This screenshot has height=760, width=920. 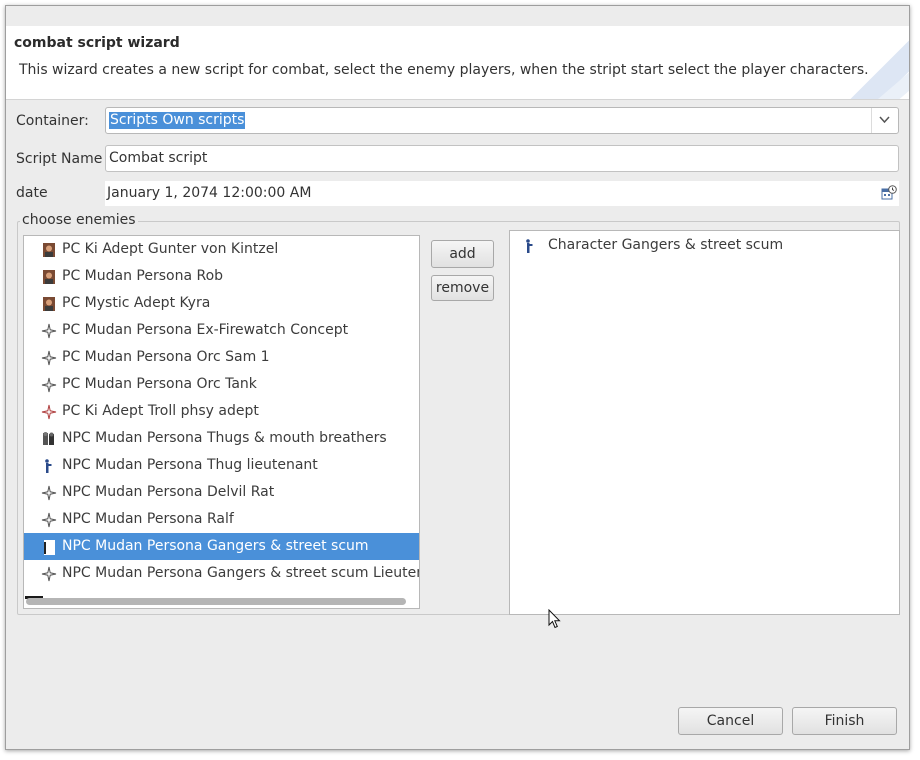 I want to click on enemy-item-label: PC Mudan Persona Rob, so click(x=143, y=276).